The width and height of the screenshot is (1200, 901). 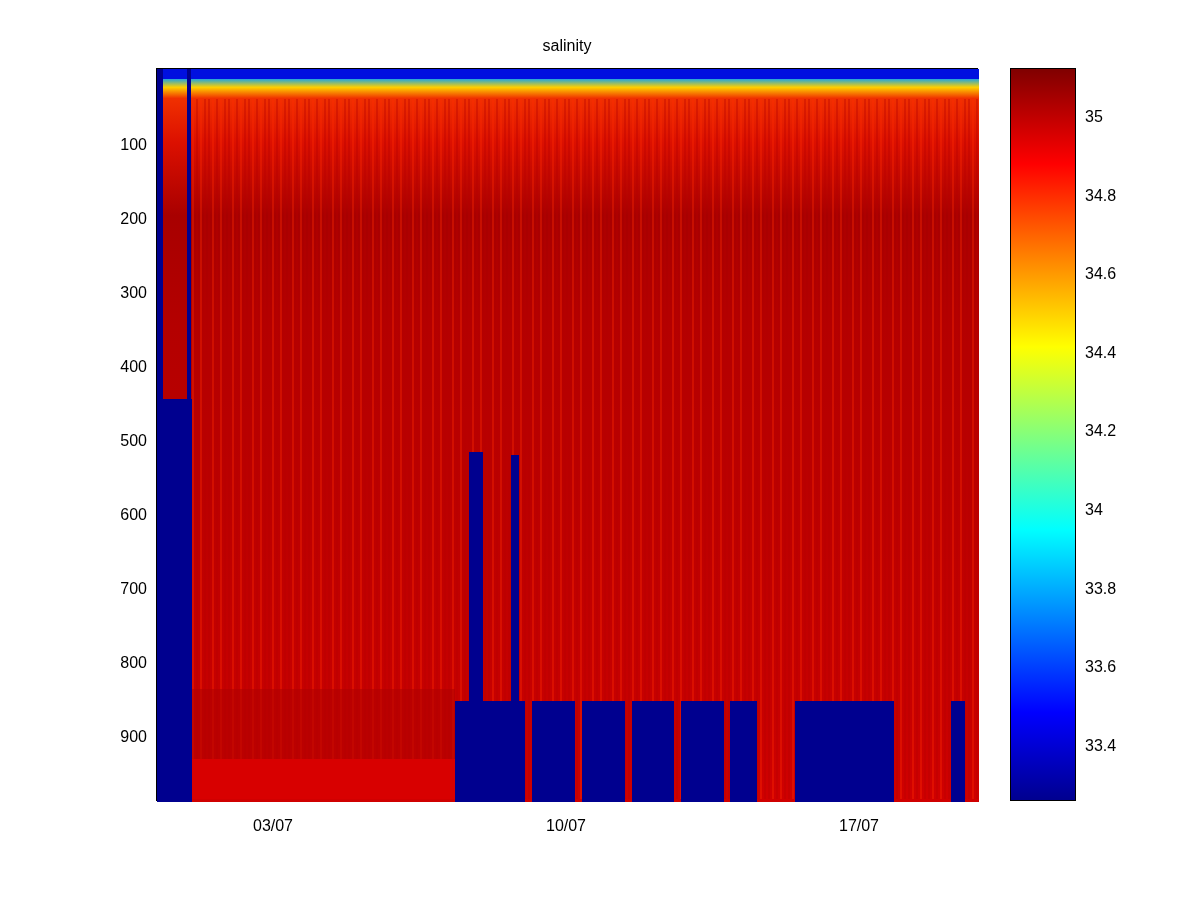 I want to click on chart-title: salinity, so click(x=567, y=46).